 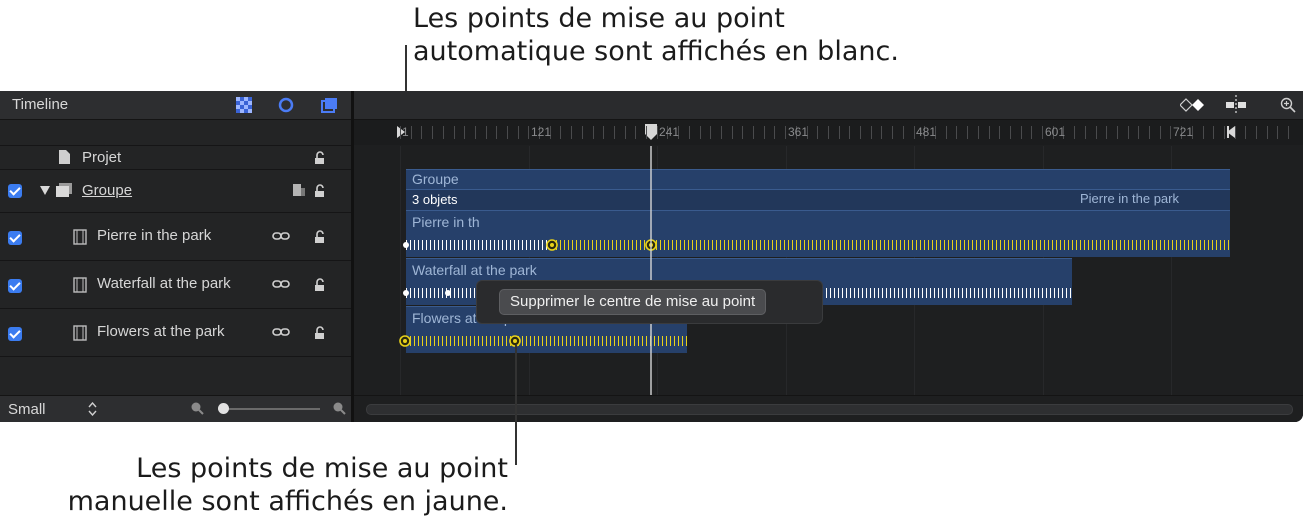 What do you see at coordinates (154, 235) in the screenshot?
I see `layer-label: Pierre in the park` at bounding box center [154, 235].